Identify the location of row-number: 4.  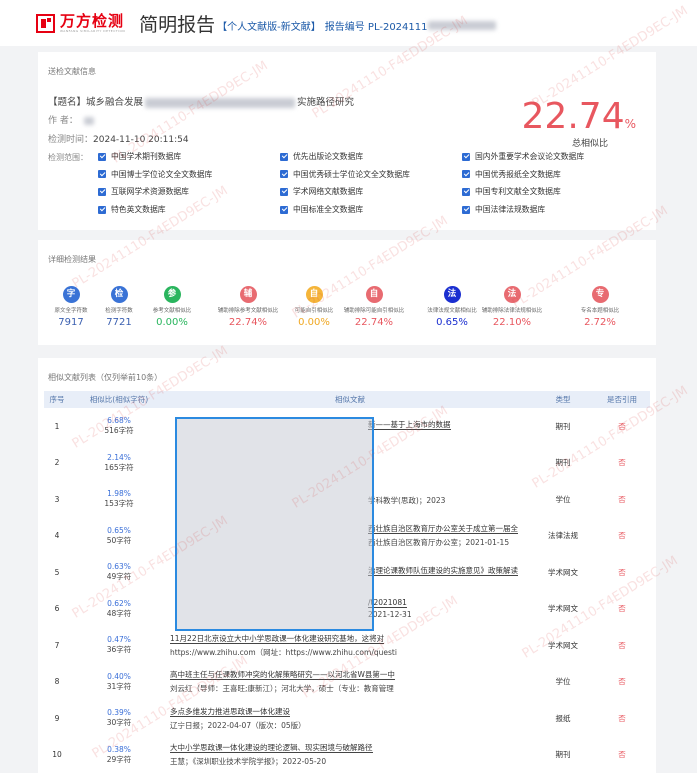
(57, 536).